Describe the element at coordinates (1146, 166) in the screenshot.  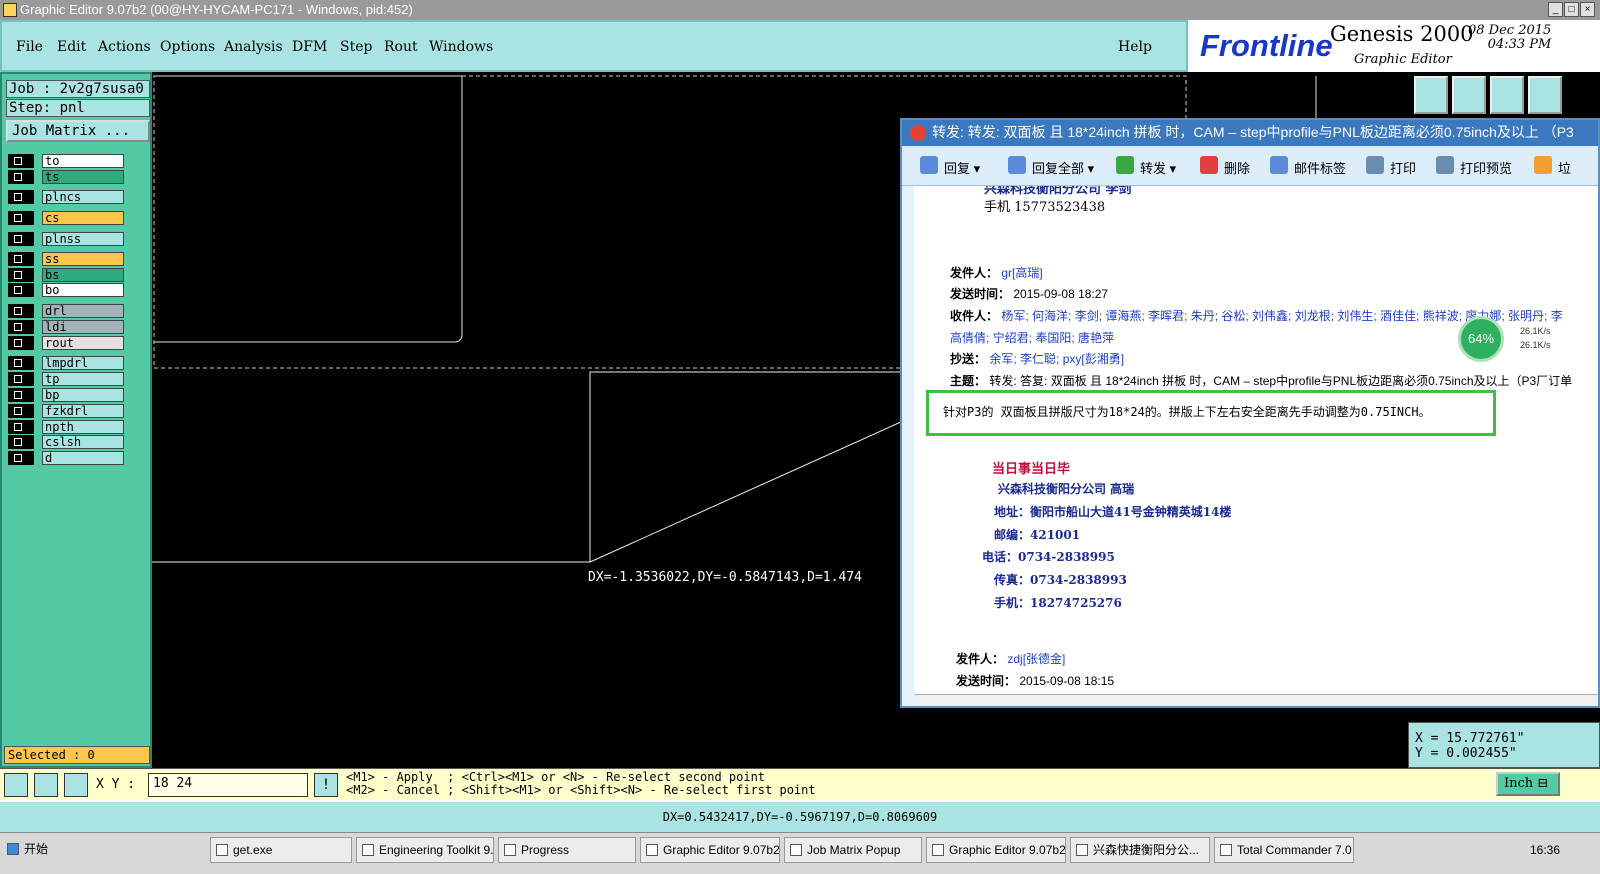
I see `forward-button: 转发 ▾` at that location.